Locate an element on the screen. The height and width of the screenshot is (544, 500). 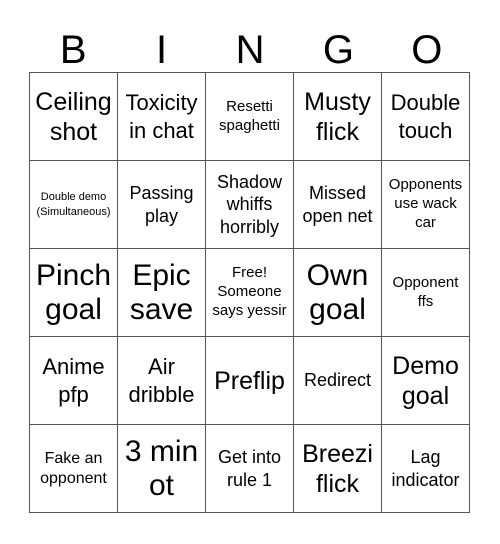
bingo-cell: 3 min ot is located at coordinates (162, 469).